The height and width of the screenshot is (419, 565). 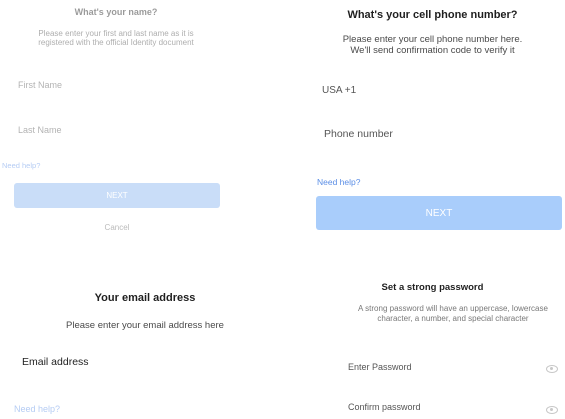 I want to click on phone-number-input, so click(x=439, y=134).